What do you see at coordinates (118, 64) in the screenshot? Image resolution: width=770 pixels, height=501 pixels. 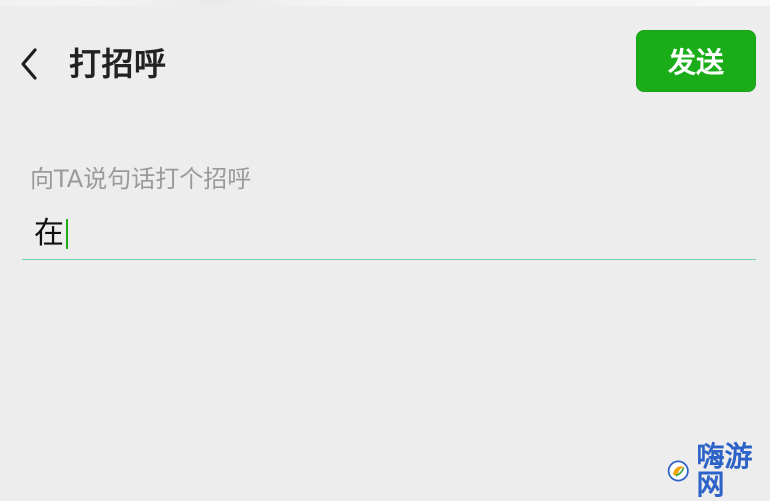 I see `page-title: 打招呼` at bounding box center [118, 64].